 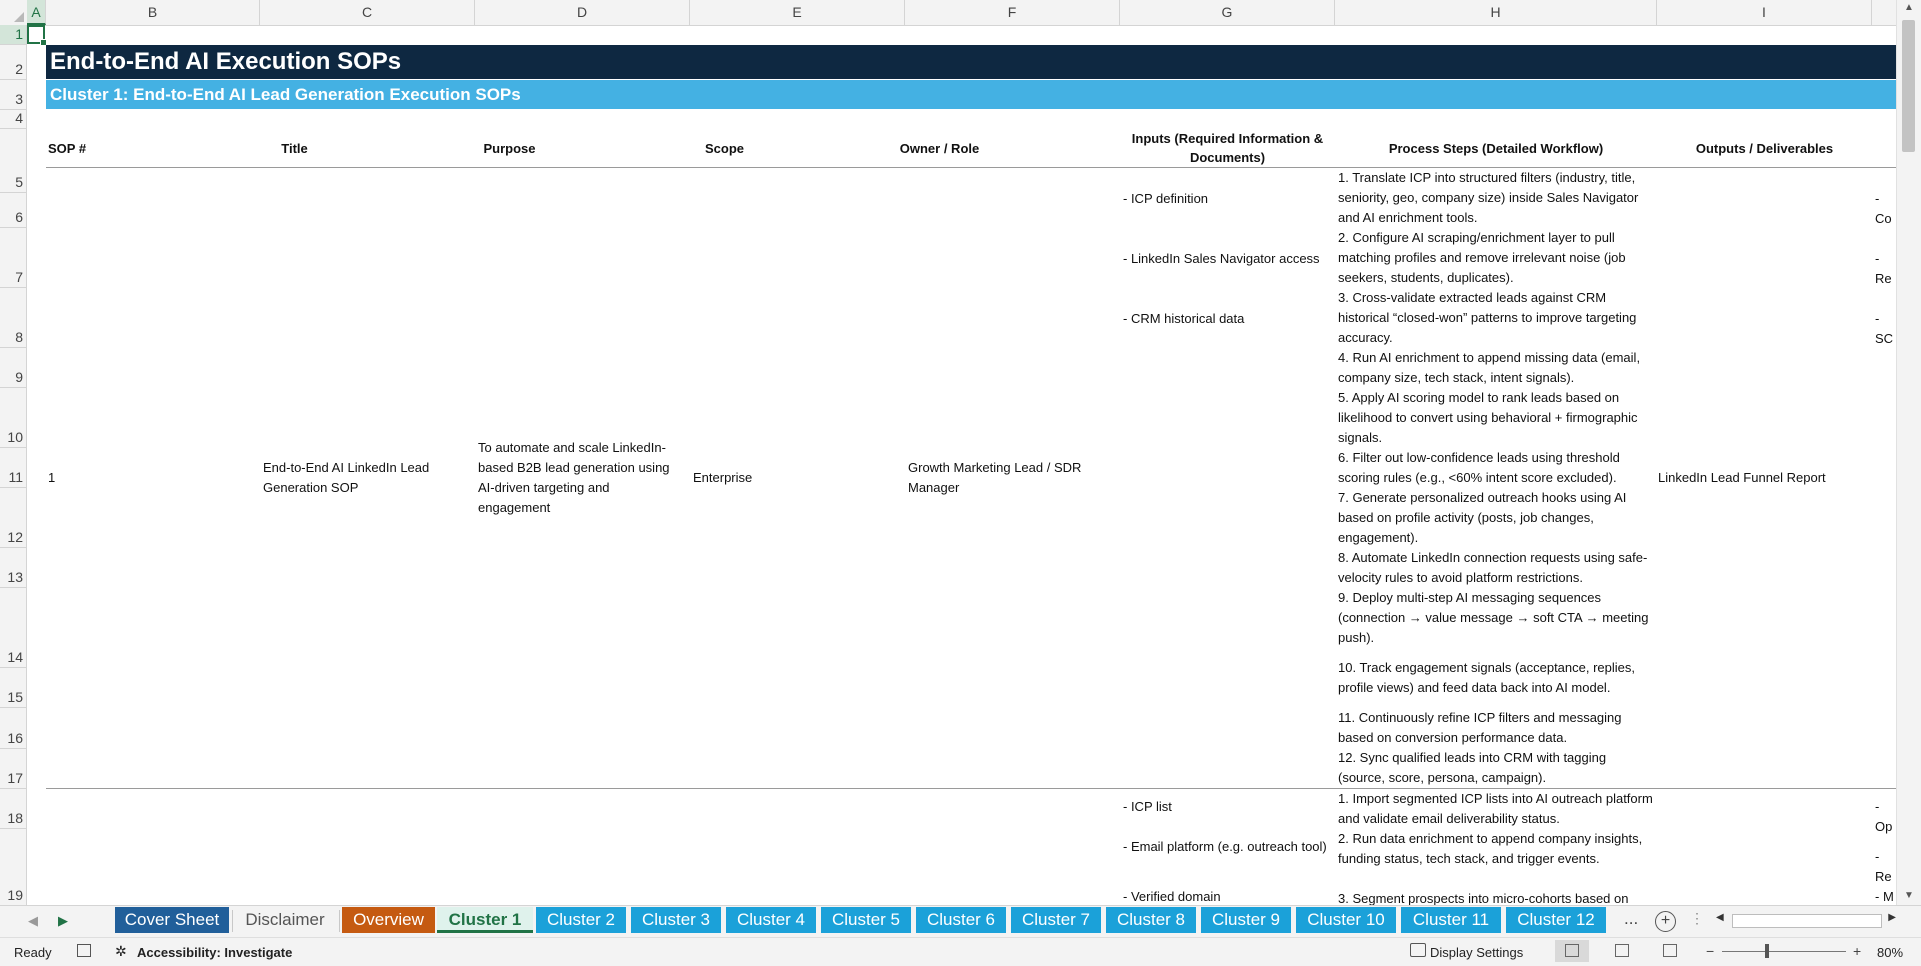 I want to click on vertical-scroll-thumb, so click(x=1908, y=86).